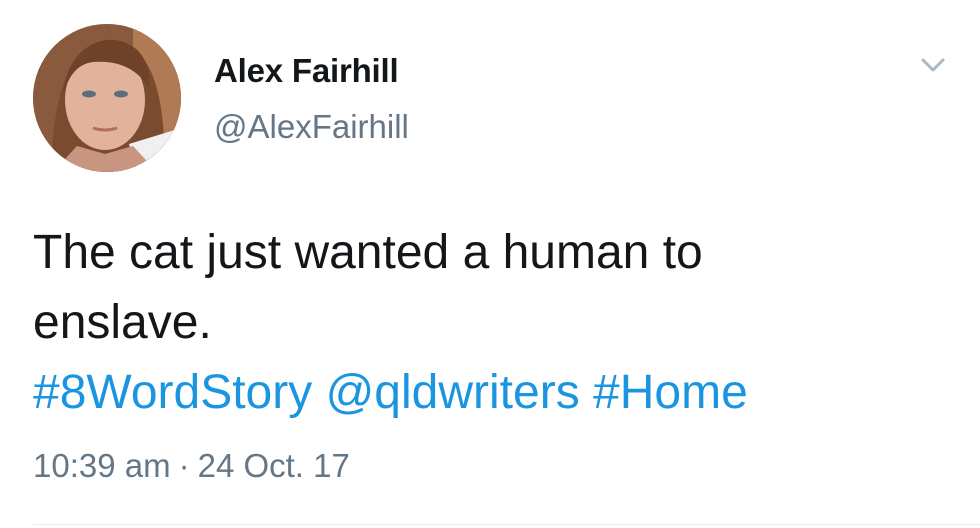 This screenshot has width=980, height=528. Describe the element at coordinates (453, 392) in the screenshot. I see `mention-link: @qldwriters` at that location.